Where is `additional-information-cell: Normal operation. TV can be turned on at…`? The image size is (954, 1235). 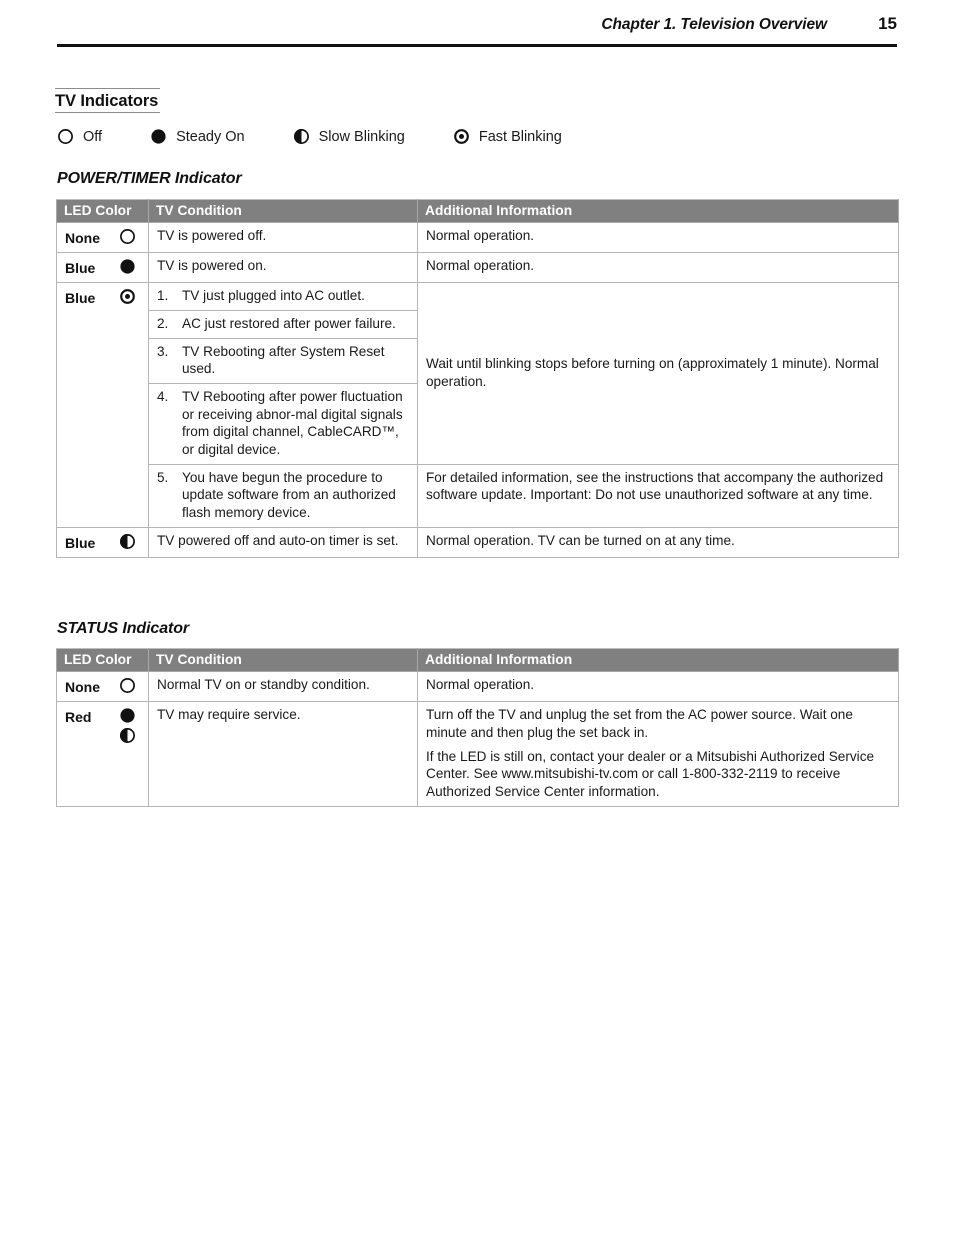 additional-information-cell: Normal operation. TV can be turned on at… is located at coordinates (658, 542).